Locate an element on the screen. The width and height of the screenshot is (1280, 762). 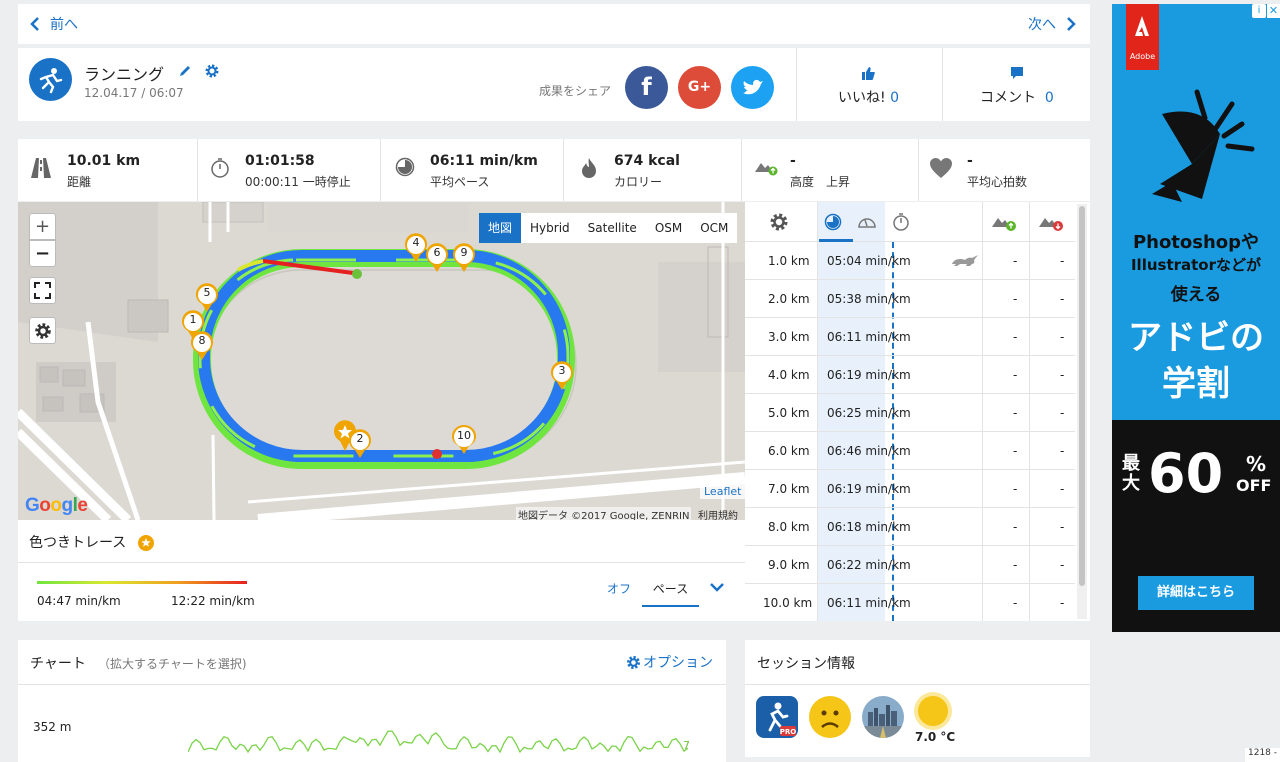
session-info-panel: セッション情報 PRO 7.0 °C is located at coordinates (917, 698).